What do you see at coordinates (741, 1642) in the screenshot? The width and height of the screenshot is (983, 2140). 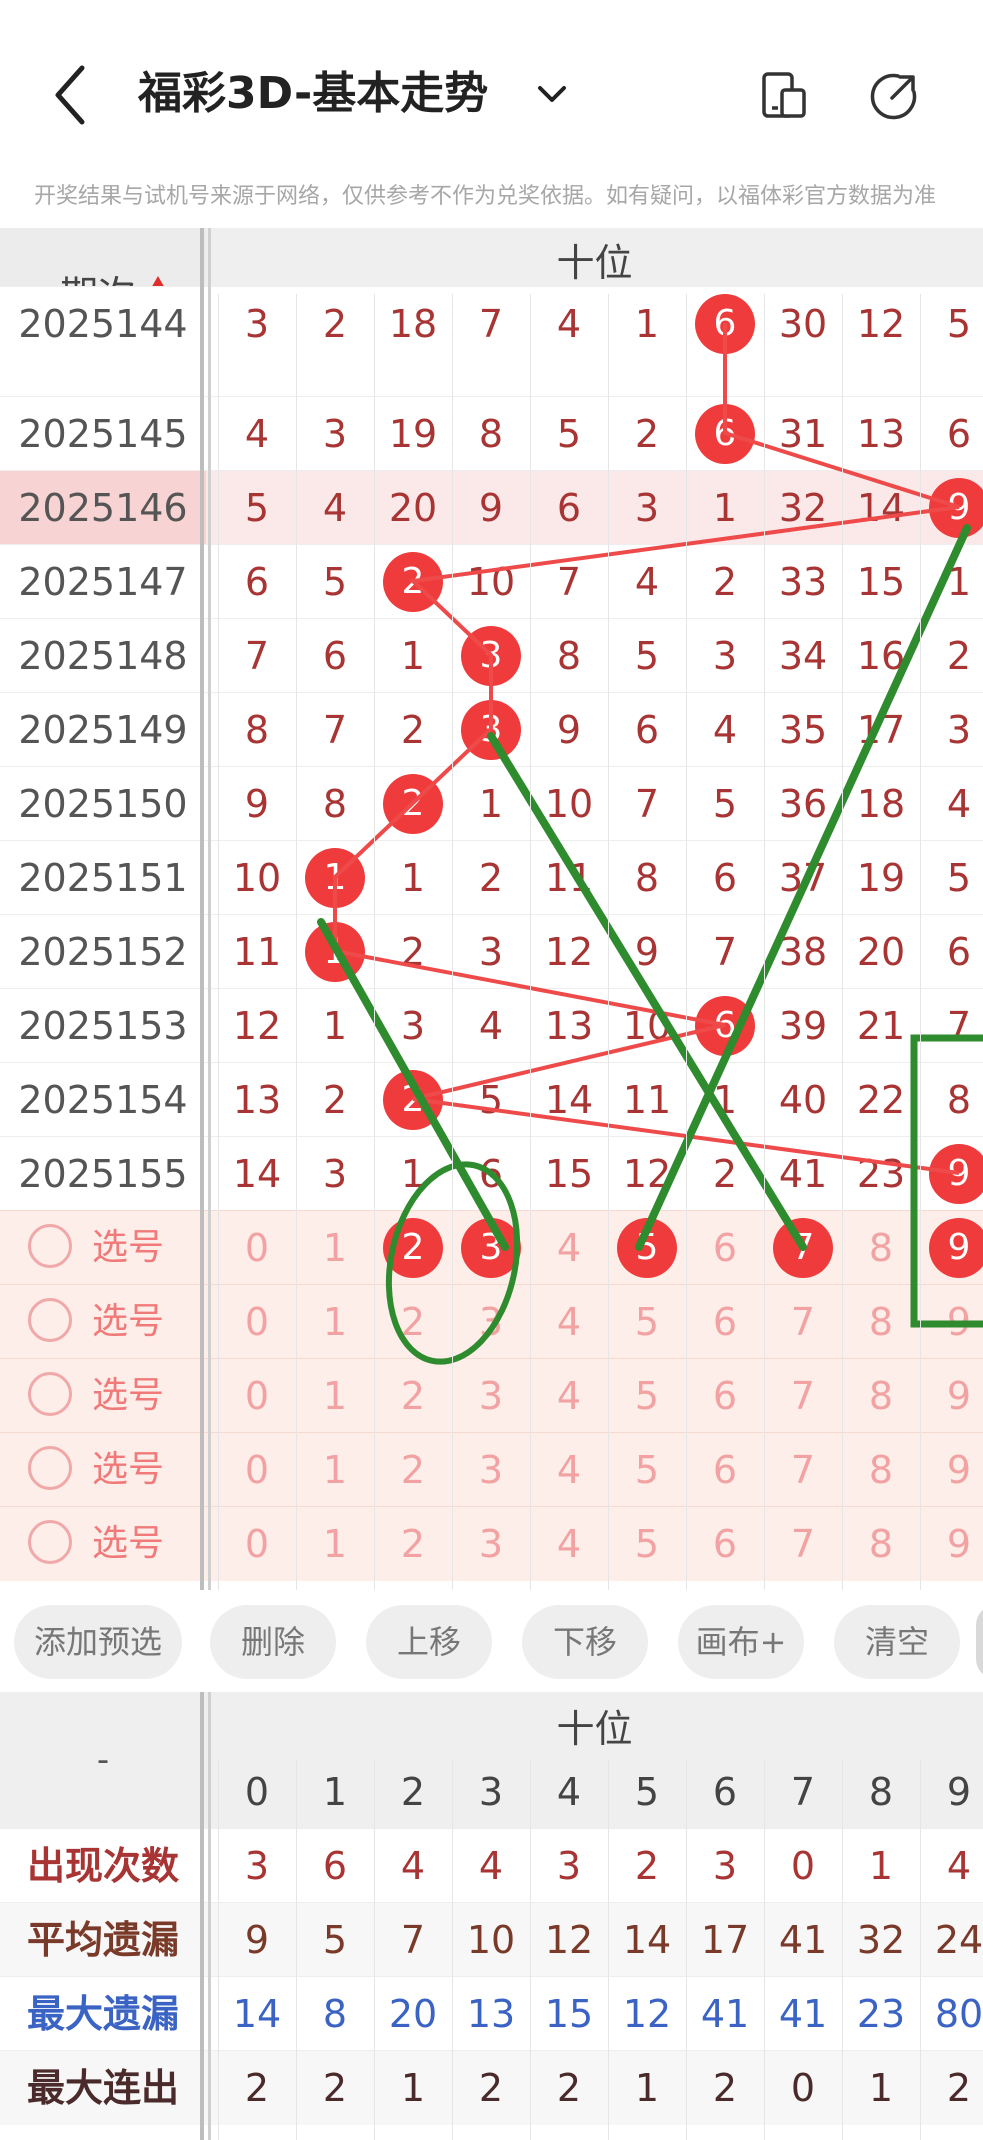 I see `toolbar-button: 画布+` at bounding box center [741, 1642].